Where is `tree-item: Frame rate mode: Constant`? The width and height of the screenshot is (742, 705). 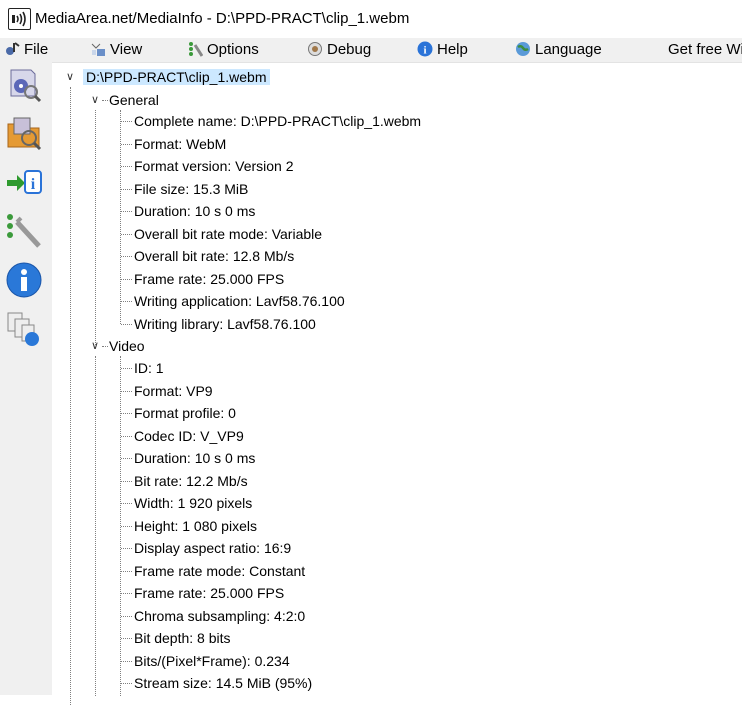 tree-item: Frame rate mode: Constant is located at coordinates (219, 571).